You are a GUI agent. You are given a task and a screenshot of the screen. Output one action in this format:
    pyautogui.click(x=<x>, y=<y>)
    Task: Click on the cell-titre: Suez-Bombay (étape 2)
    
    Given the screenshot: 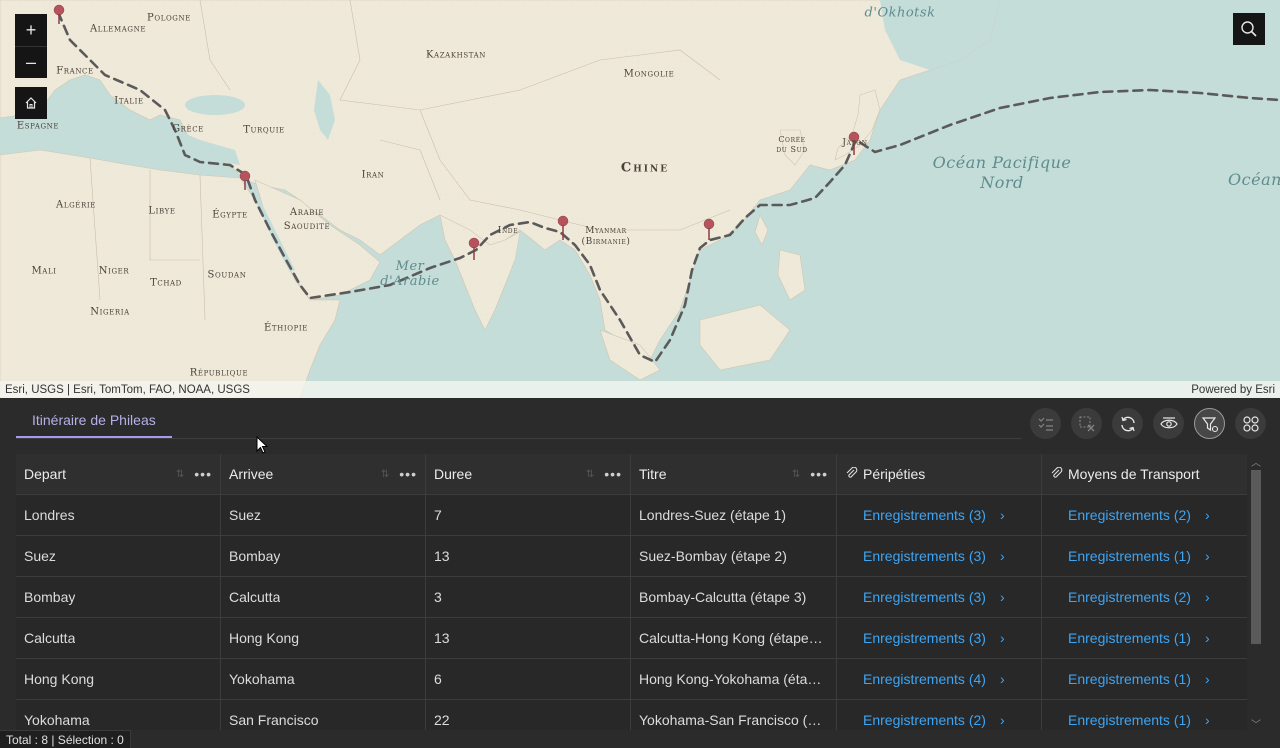 What is the action you would take?
    pyautogui.click(x=734, y=556)
    